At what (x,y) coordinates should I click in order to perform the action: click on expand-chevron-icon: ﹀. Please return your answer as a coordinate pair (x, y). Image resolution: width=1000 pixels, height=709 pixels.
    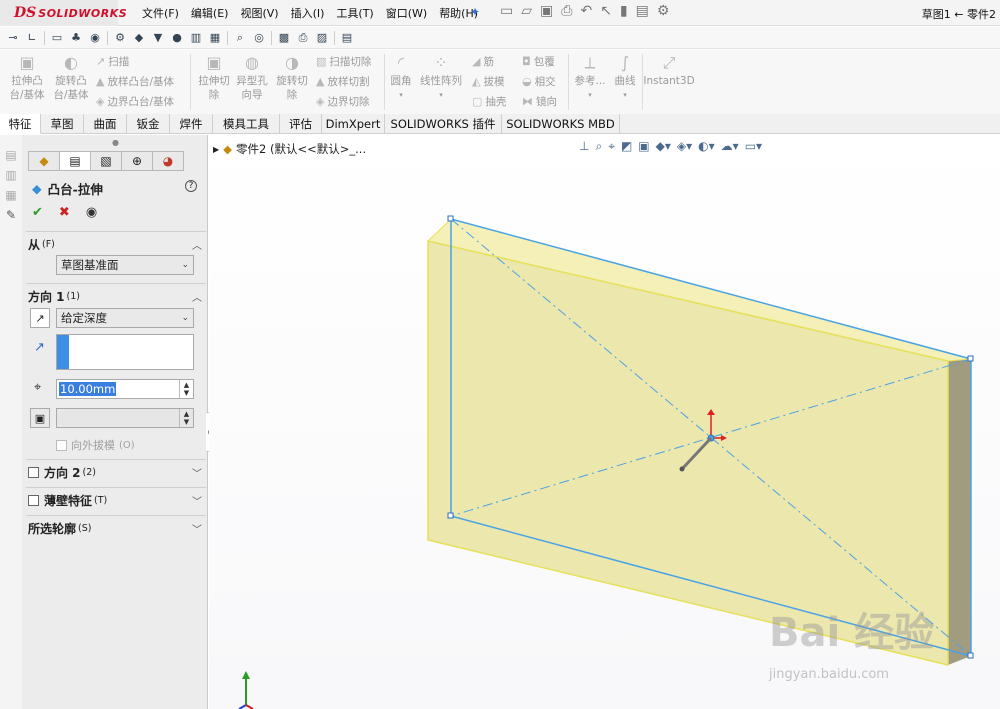
    Looking at the image, I should click on (197, 500).